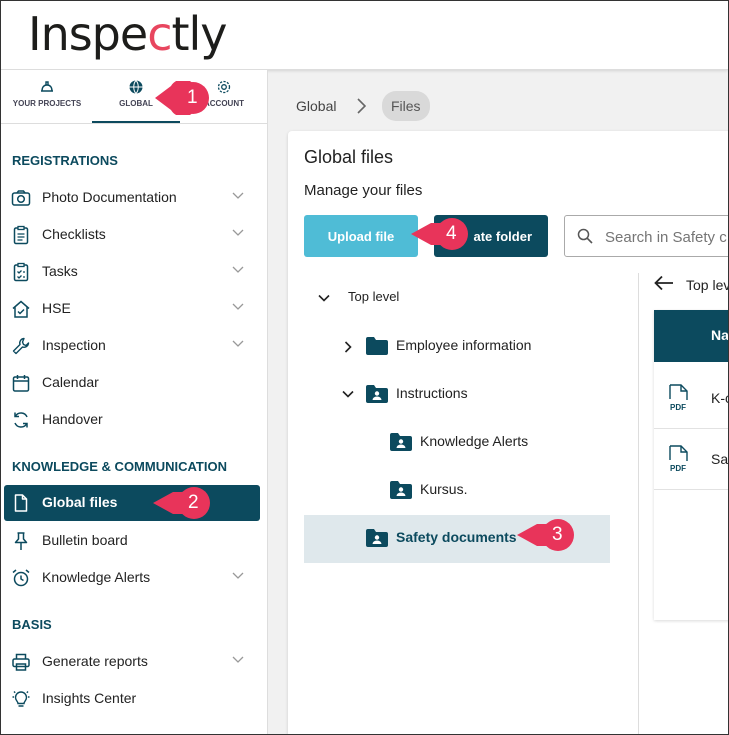  I want to click on sidebar-item-calendar: Calendar, so click(134, 382).